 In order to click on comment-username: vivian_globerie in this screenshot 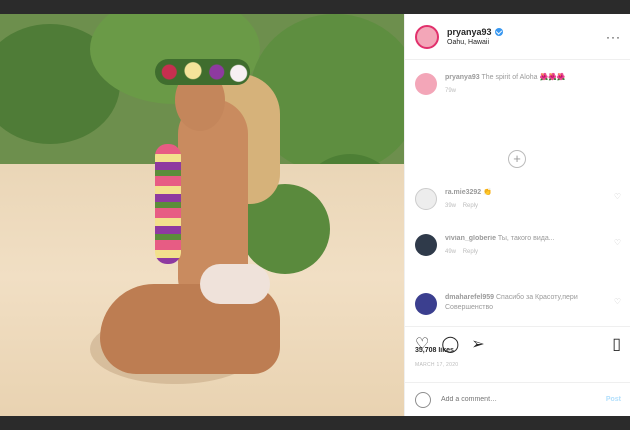, I will do `click(470, 238)`.